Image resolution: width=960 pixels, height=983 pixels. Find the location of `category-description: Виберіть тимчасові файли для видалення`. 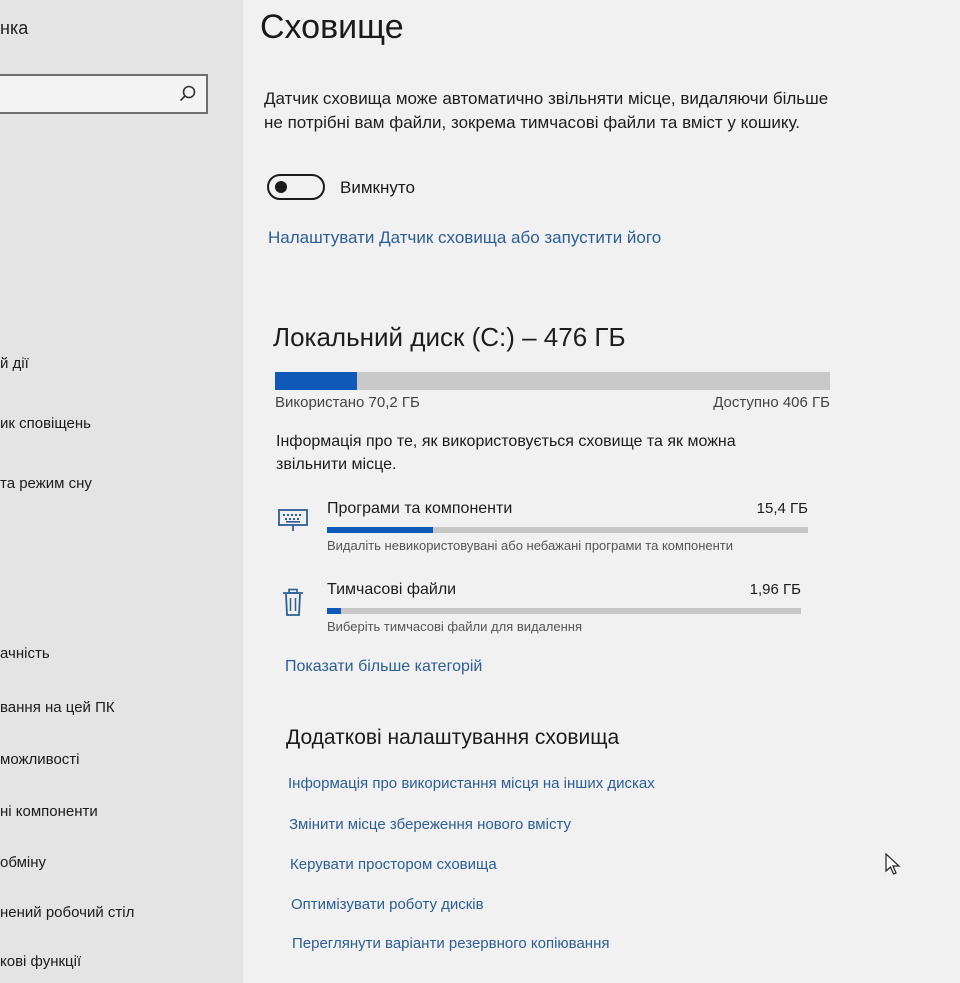

category-description: Виберіть тимчасові файли для видалення is located at coordinates (455, 626).